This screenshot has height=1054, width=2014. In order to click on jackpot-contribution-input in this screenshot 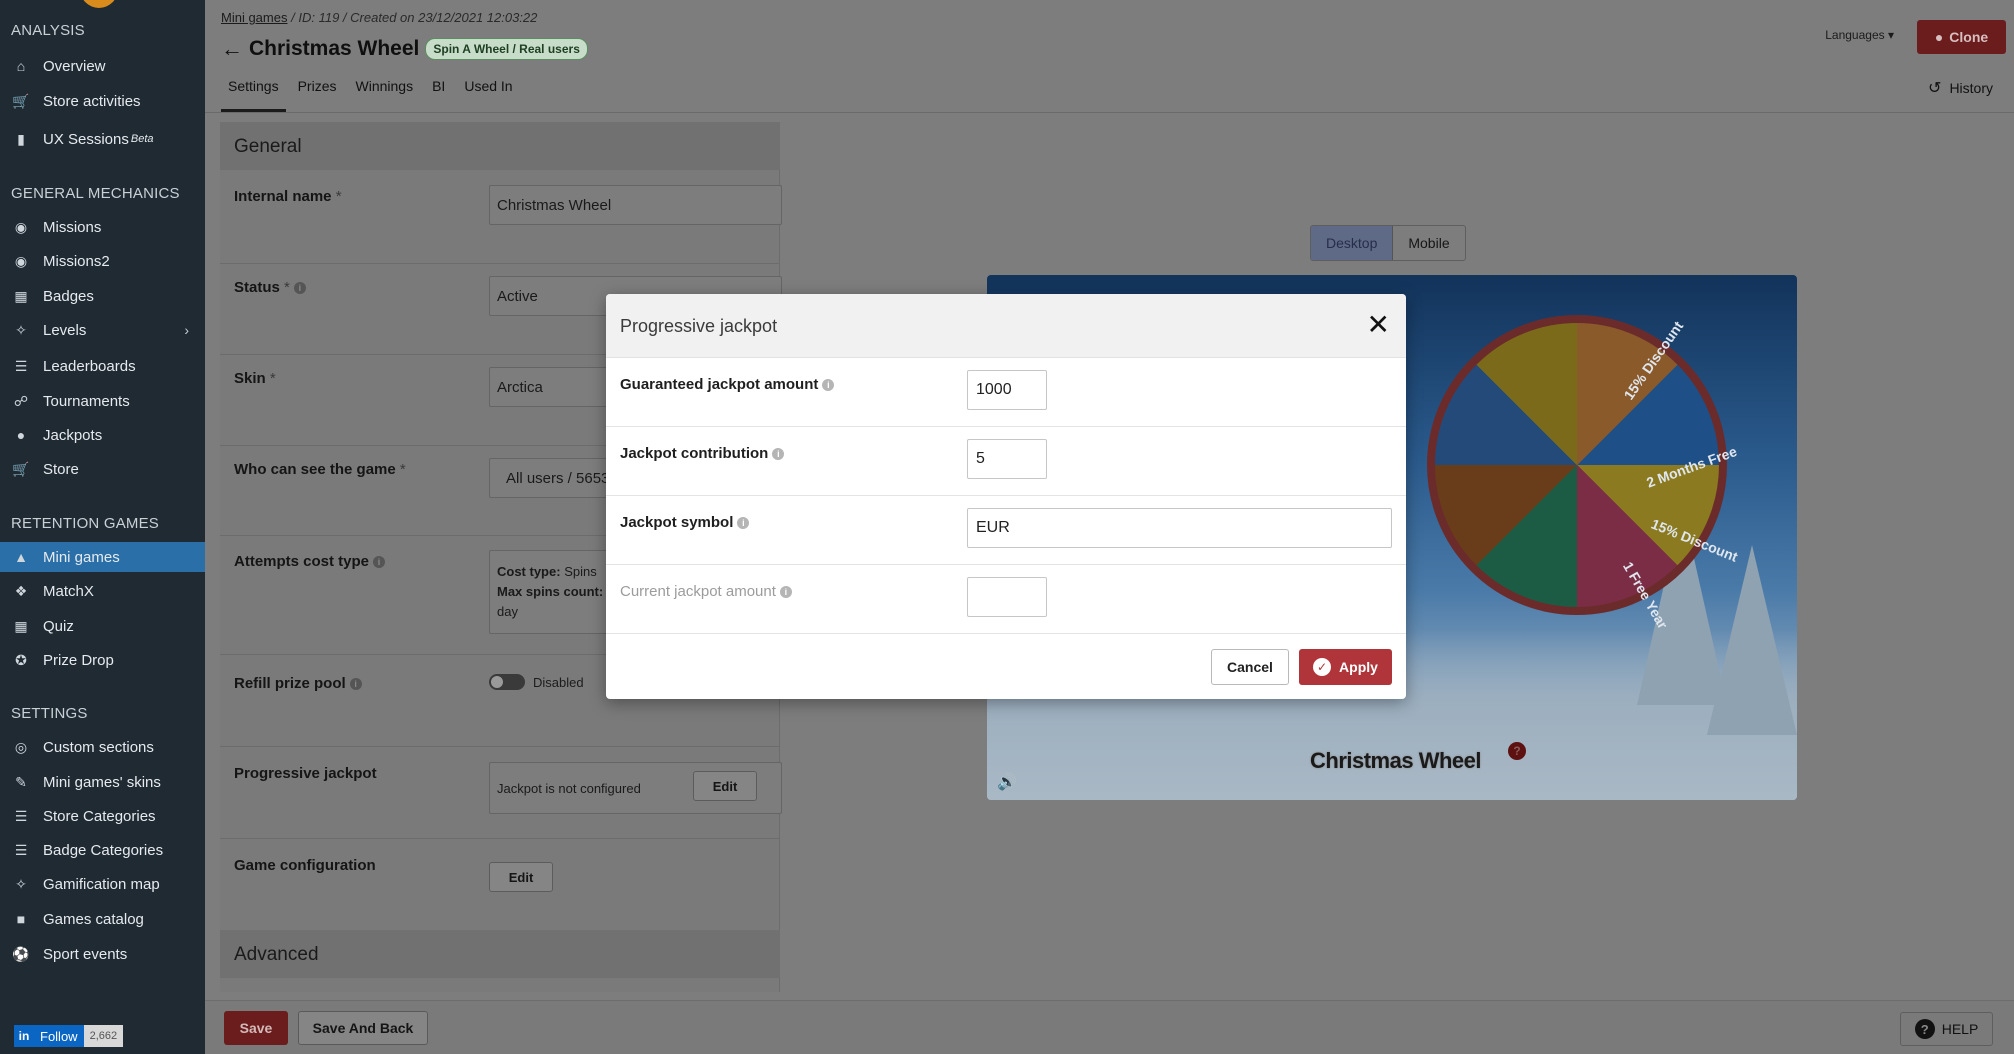, I will do `click(1007, 459)`.